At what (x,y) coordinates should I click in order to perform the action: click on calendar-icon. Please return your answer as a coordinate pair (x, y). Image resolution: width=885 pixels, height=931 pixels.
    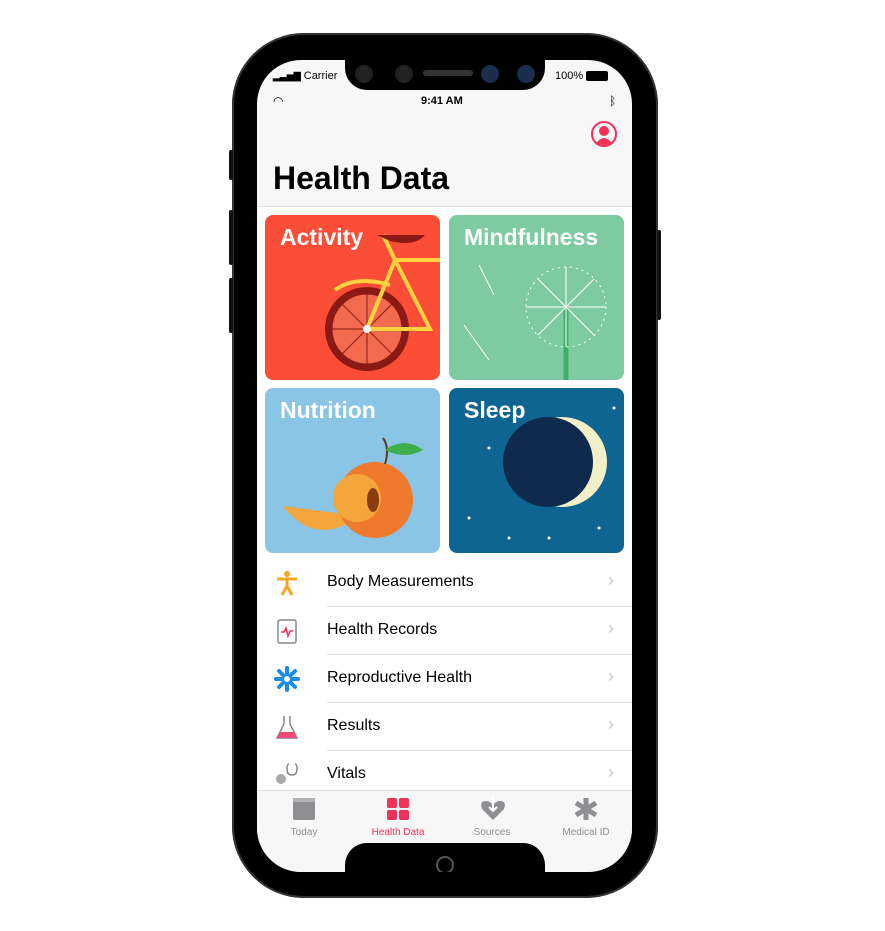
    Looking at the image, I should click on (304, 809).